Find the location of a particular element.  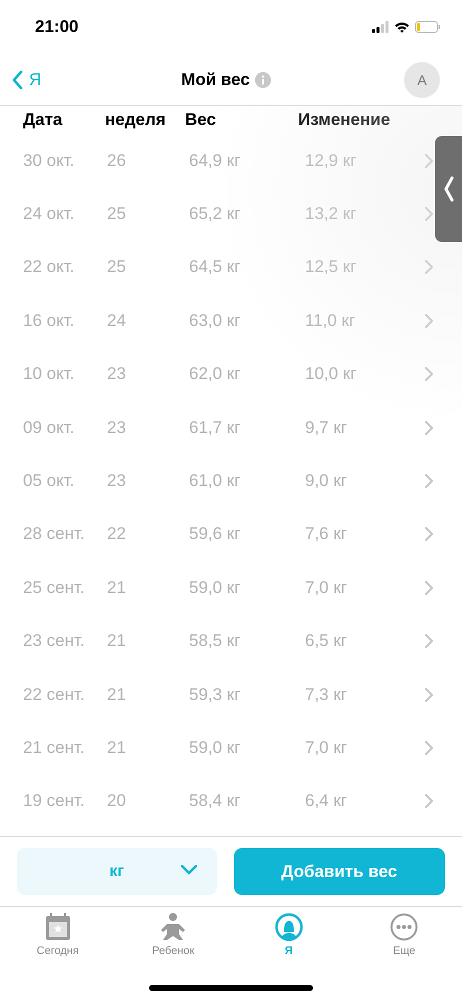

table-cell-text: 22 is located at coordinates (117, 534).